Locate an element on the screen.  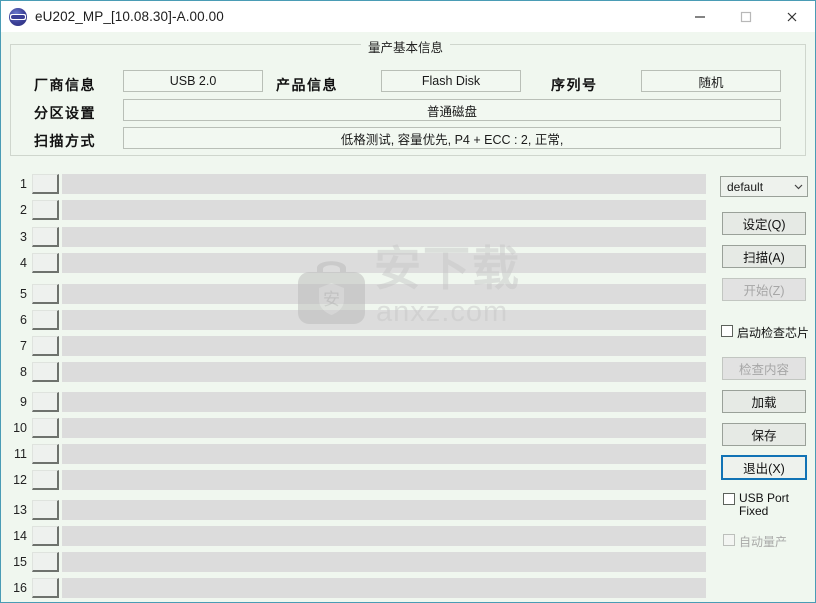
app-logo-icon is located at coordinates (18, 16).